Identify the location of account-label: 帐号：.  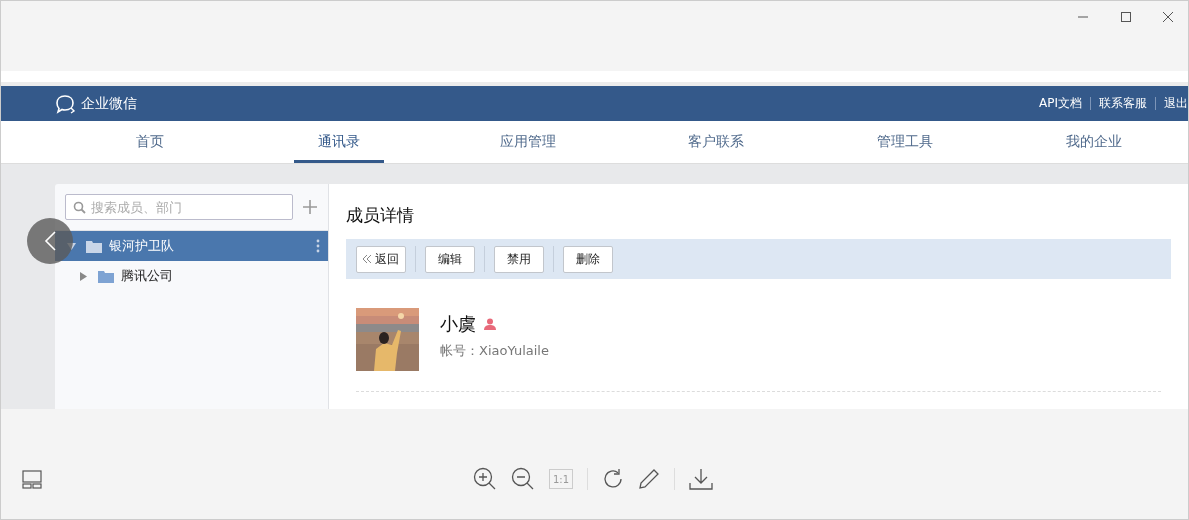
(459, 350).